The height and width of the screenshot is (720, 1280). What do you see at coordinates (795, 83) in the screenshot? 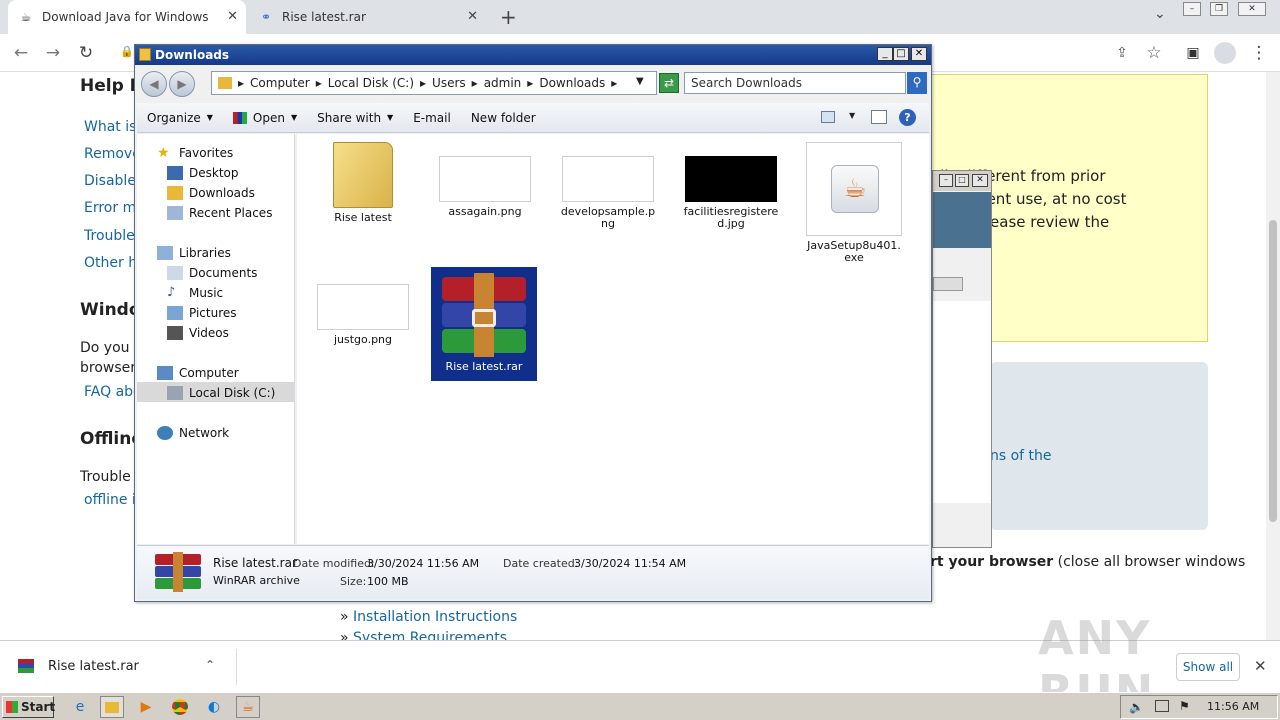
I see `search-input: Search Downloads` at bounding box center [795, 83].